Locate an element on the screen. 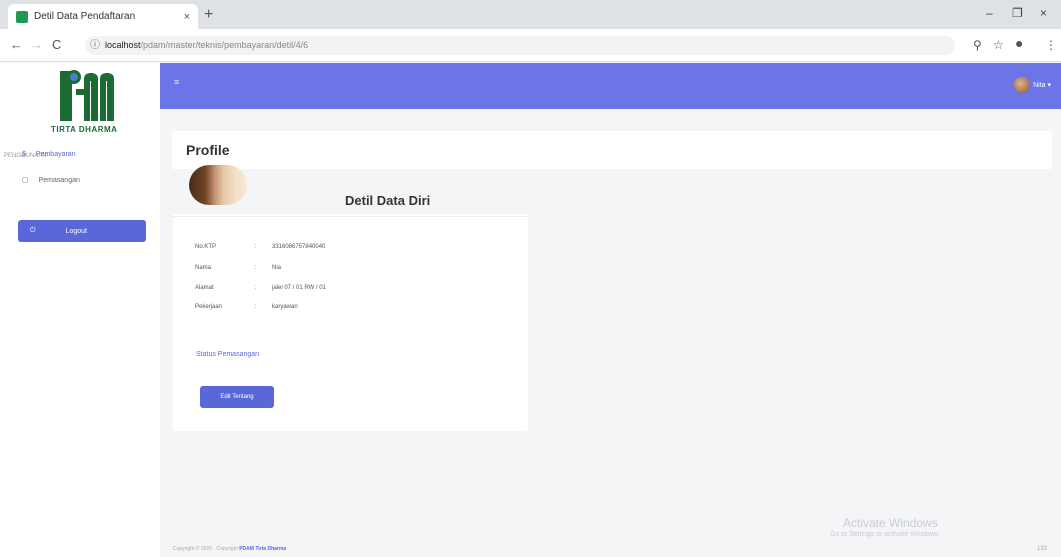 Image resolution: width=1061 pixels, height=557 pixels. browser-tabbar: Detil Data Pendaftaran × + – ❐ × is located at coordinates (530, 14).